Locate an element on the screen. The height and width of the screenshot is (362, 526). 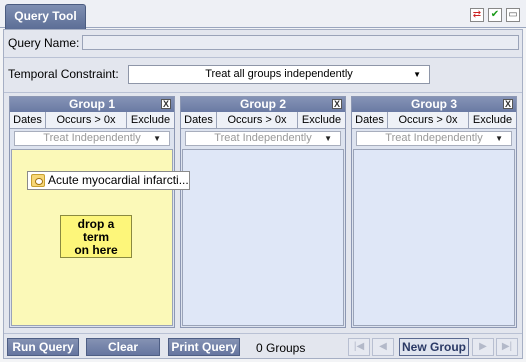
group-header: Group 3 X is located at coordinates (434, 104).